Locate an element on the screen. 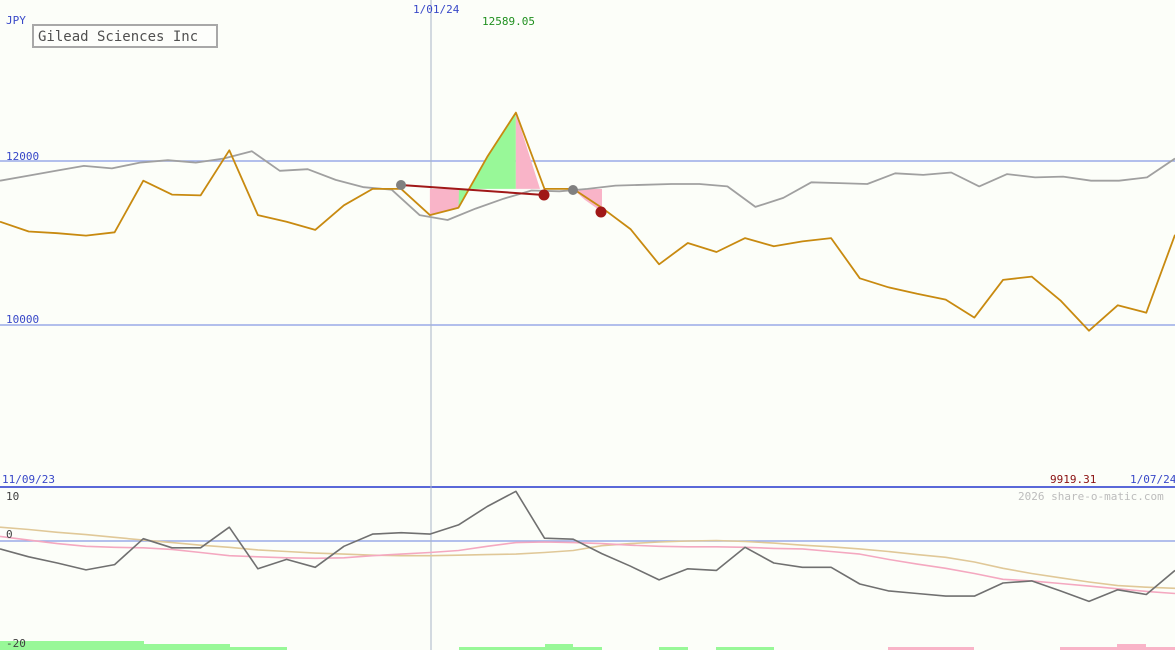  date-start-label: 11/09/23 is located at coordinates (28, 479).